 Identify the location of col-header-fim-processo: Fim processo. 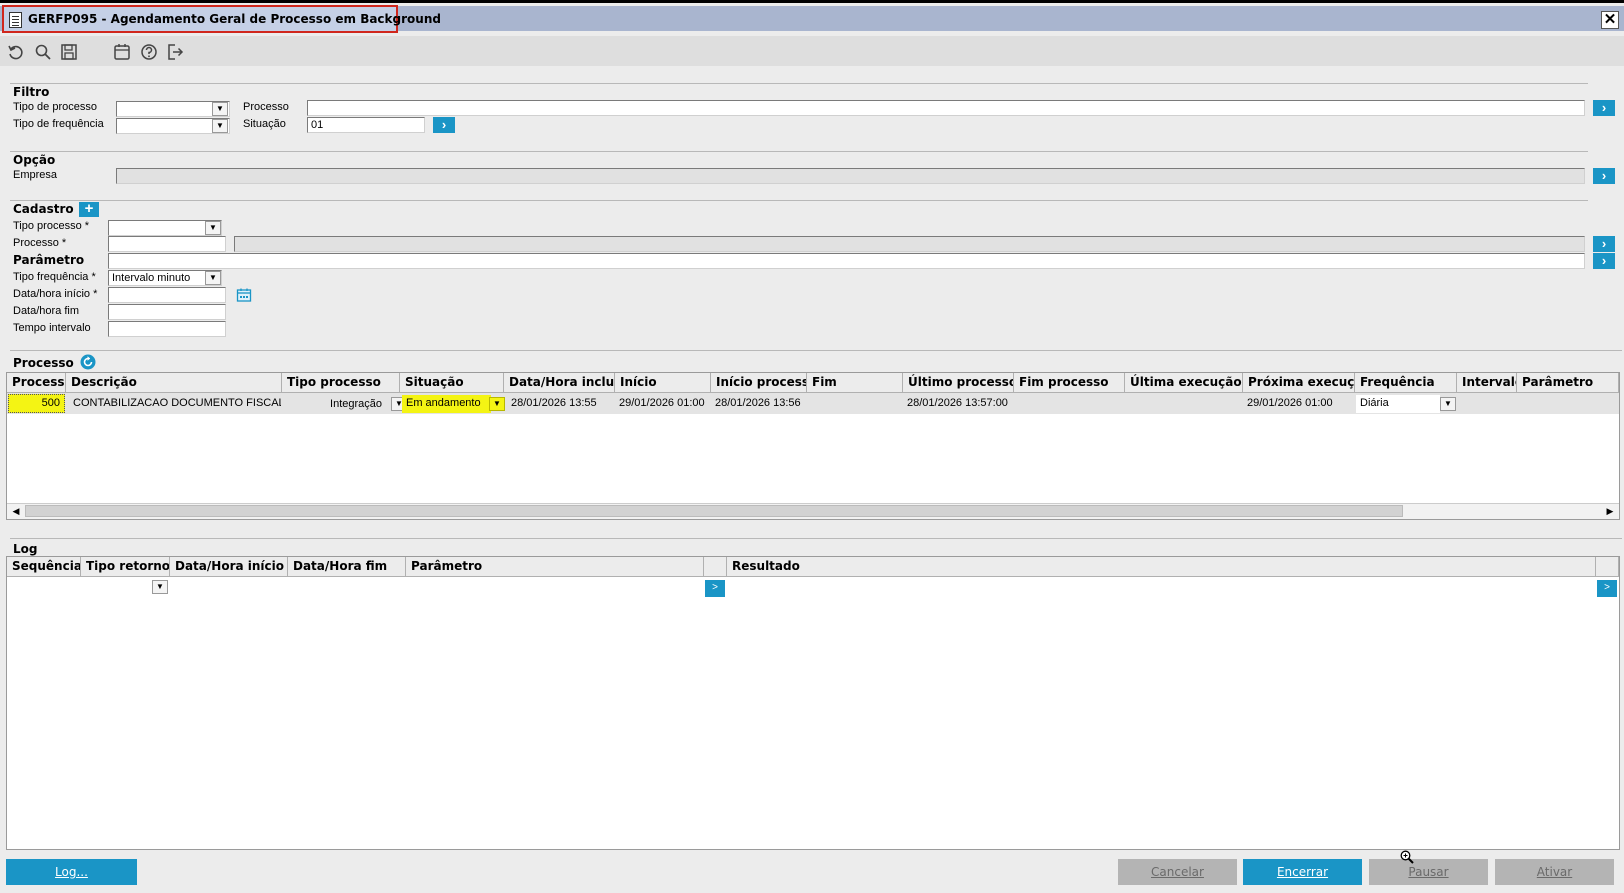
(1069, 383).